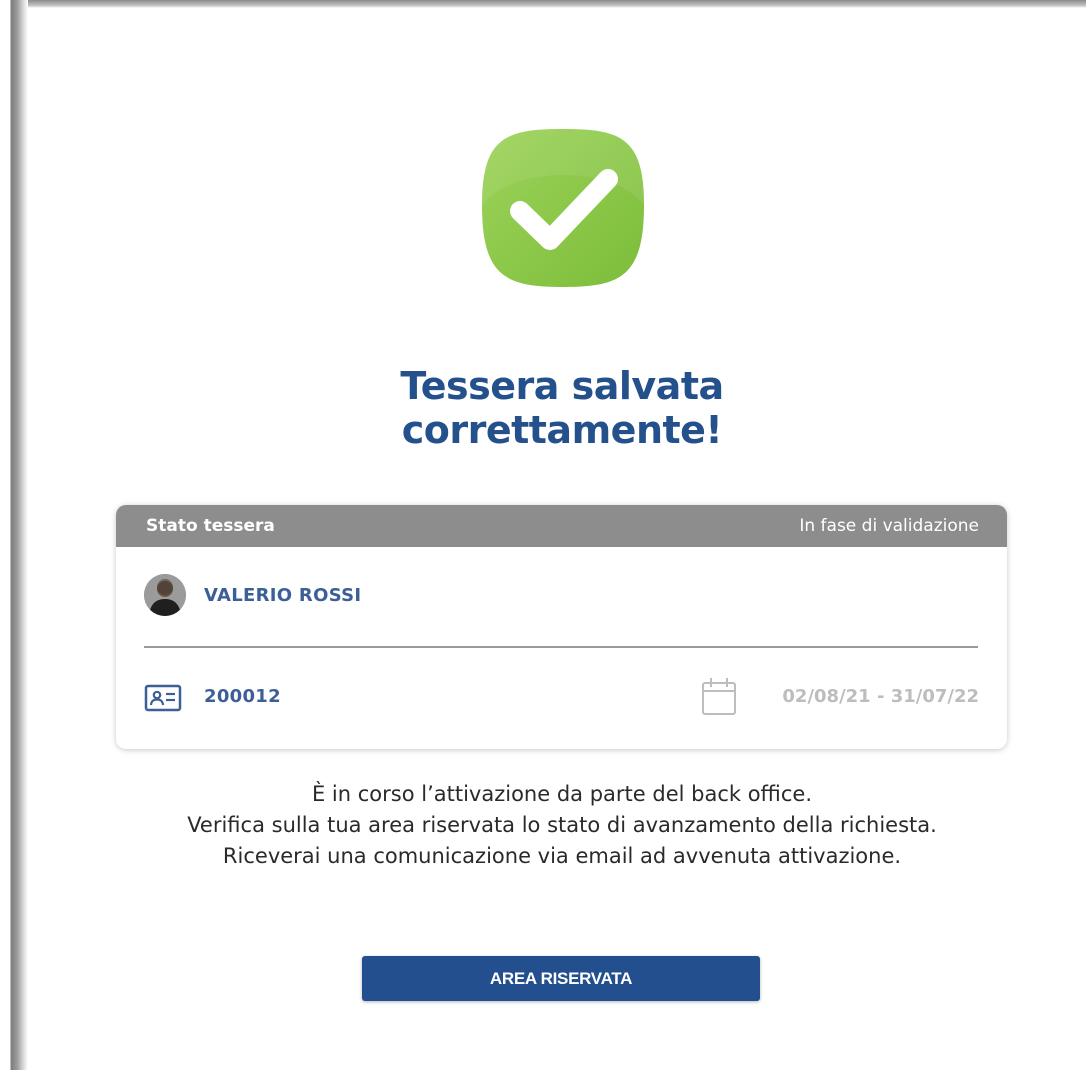 The image size is (1086, 1070). What do you see at coordinates (563, 208) in the screenshot?
I see `success-check-icon` at bounding box center [563, 208].